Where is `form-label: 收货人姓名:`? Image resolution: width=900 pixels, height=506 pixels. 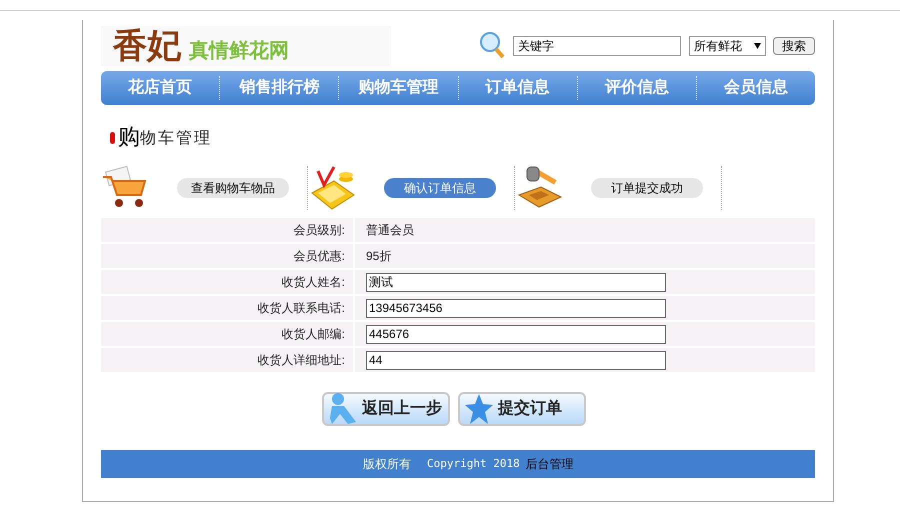
form-label: 收货人姓名: is located at coordinates (313, 282).